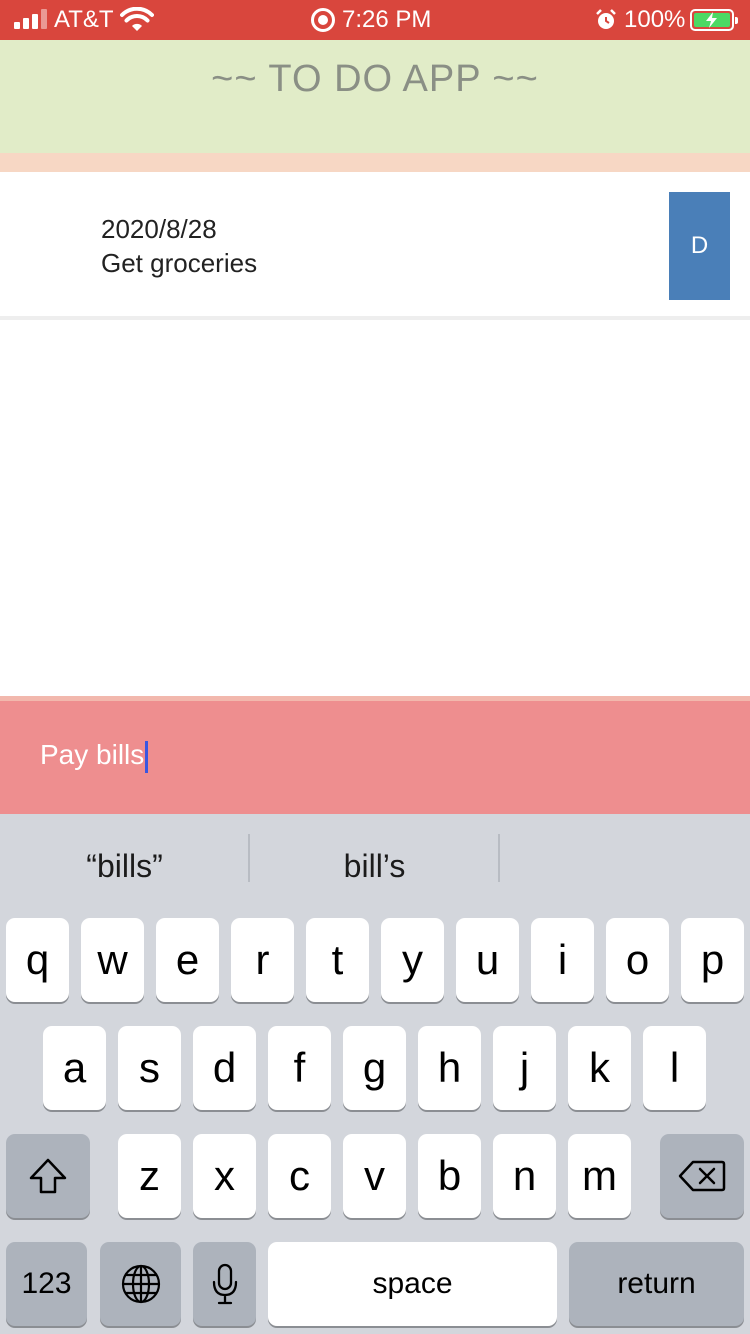  What do you see at coordinates (179, 263) in the screenshot?
I see `todo-text: Get groceries` at bounding box center [179, 263].